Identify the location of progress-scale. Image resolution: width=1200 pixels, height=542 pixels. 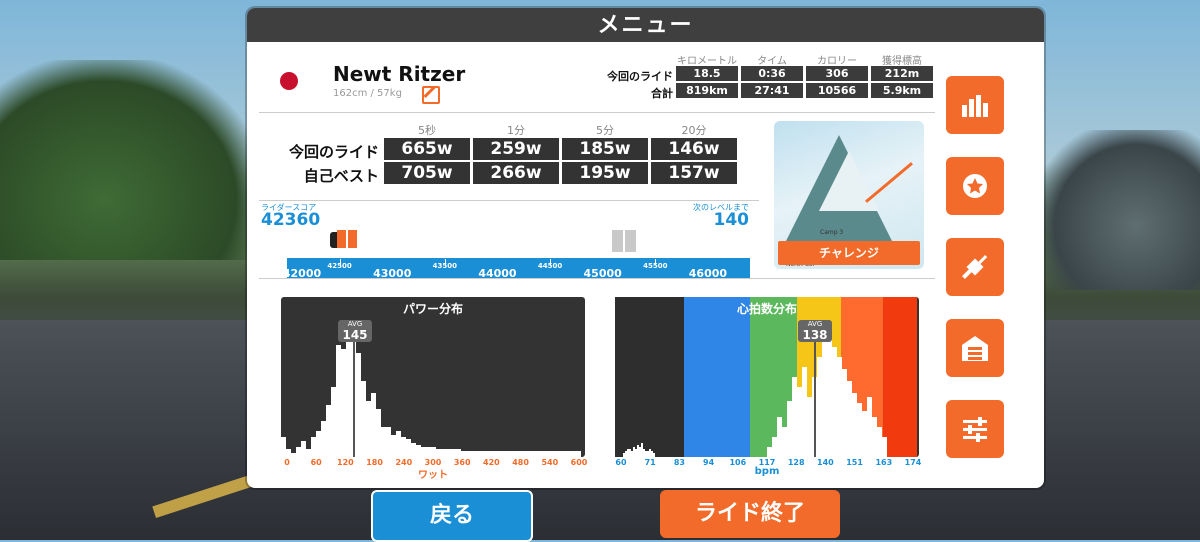
(518, 272).